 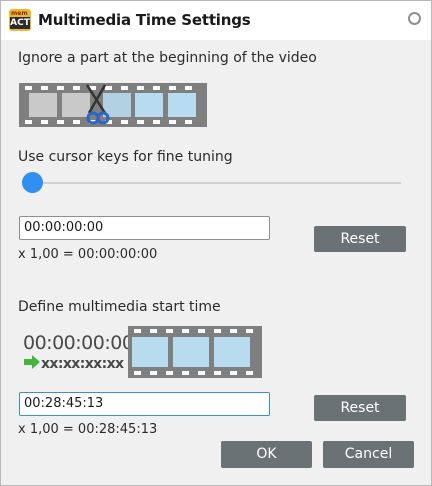 I want to click on offset-slider-track, so click(x=217, y=183).